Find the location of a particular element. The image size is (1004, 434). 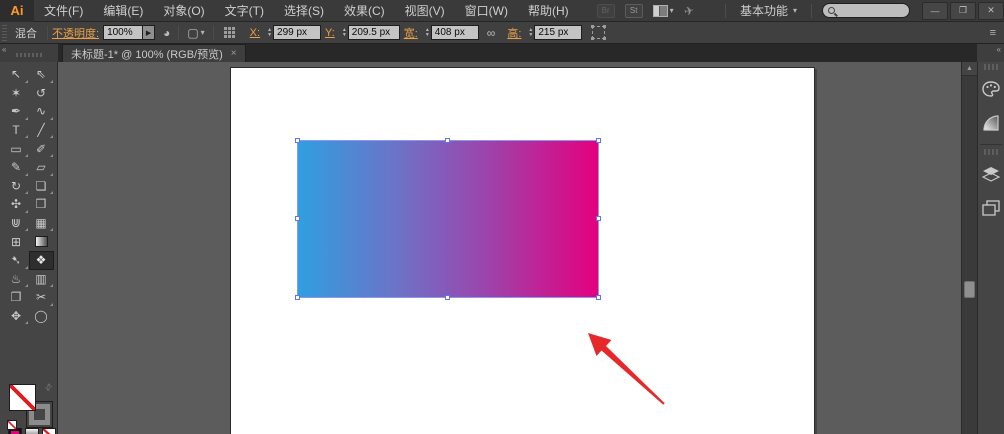

y-stepper: ▲ ▼ is located at coordinates (344, 32).